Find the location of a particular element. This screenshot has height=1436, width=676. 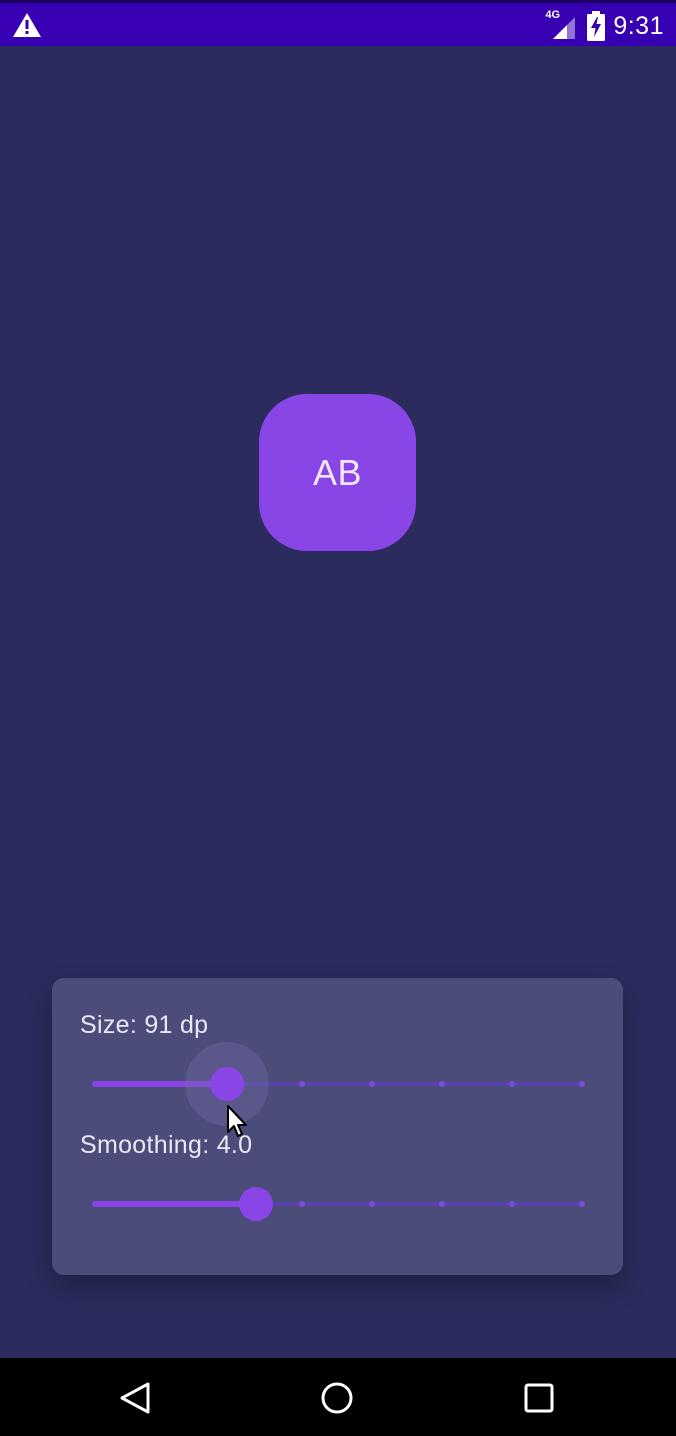

signal-icon: 4G is located at coordinates (562, 25).